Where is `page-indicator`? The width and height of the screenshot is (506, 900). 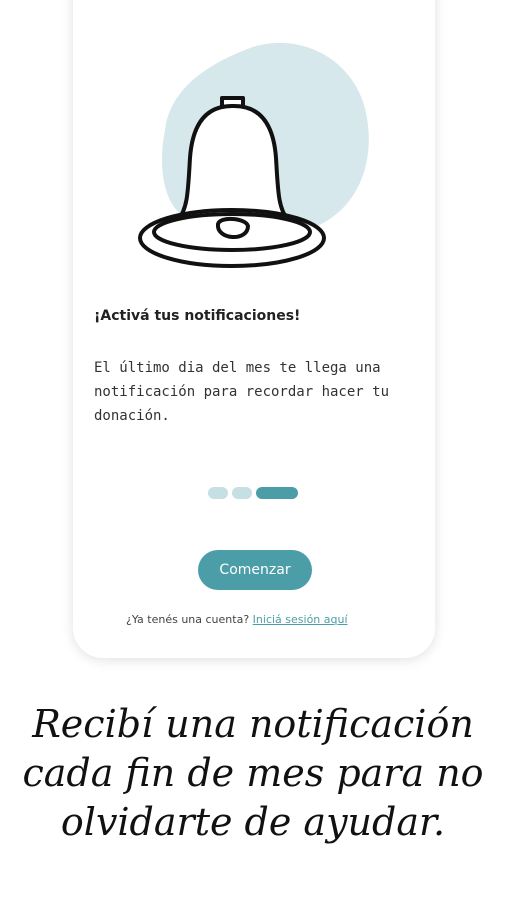
page-indicator is located at coordinates (253, 494).